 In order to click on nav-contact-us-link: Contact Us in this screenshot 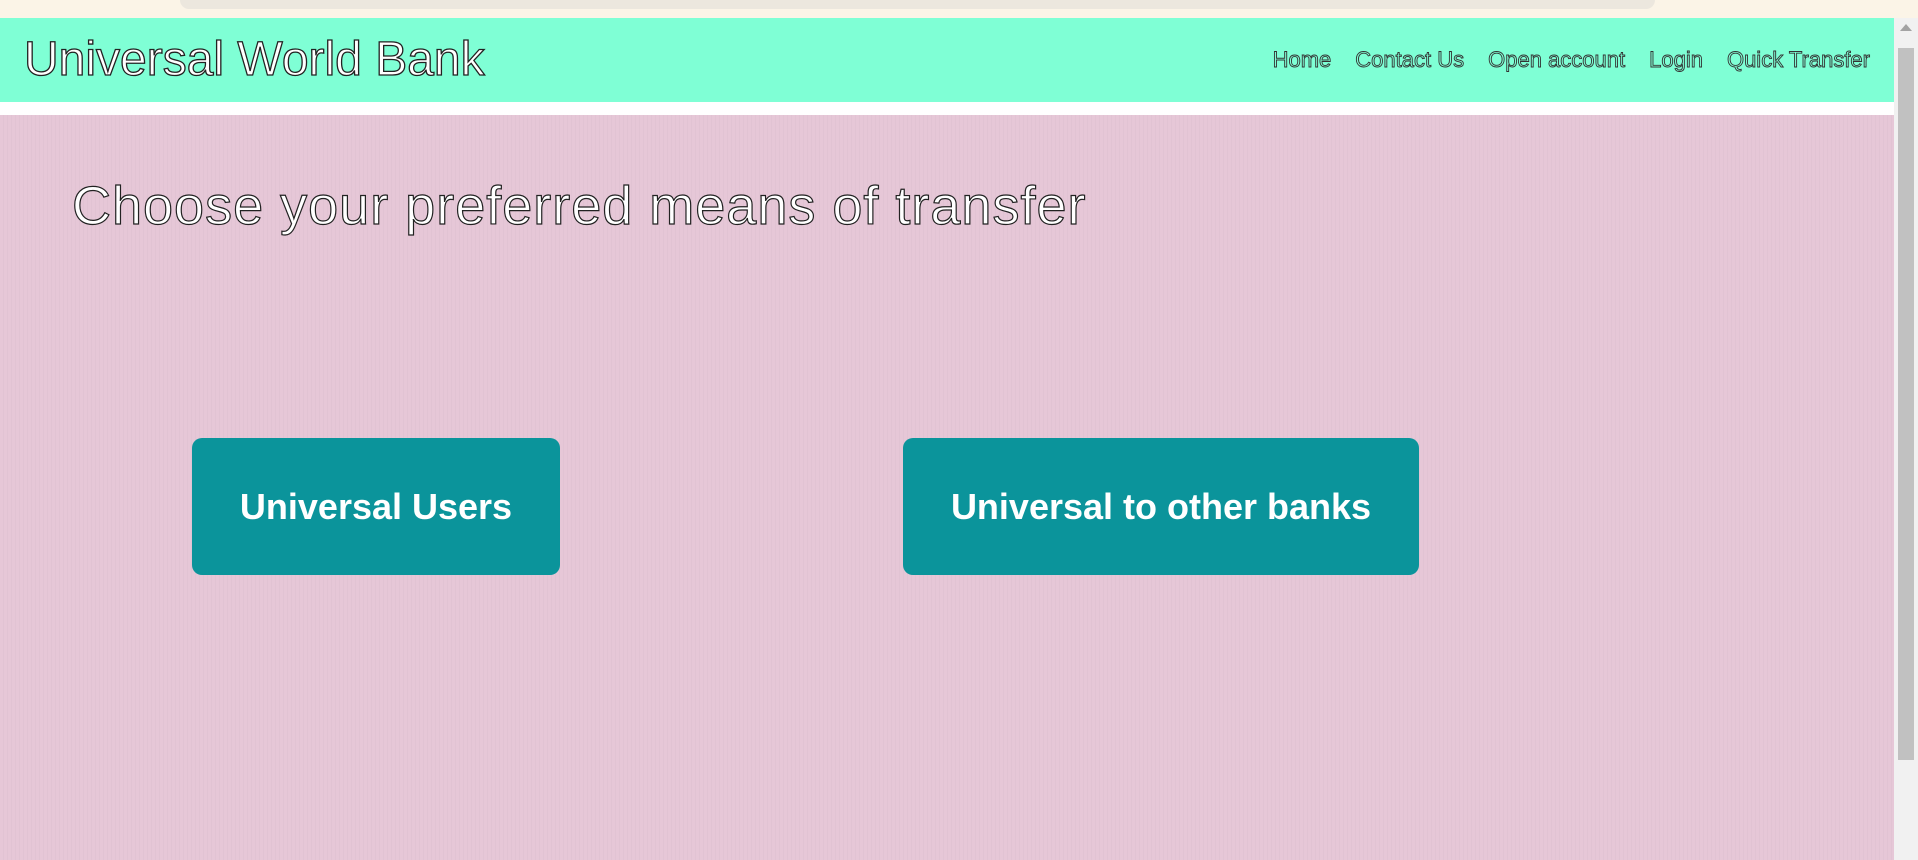, I will do `click(1410, 60)`.